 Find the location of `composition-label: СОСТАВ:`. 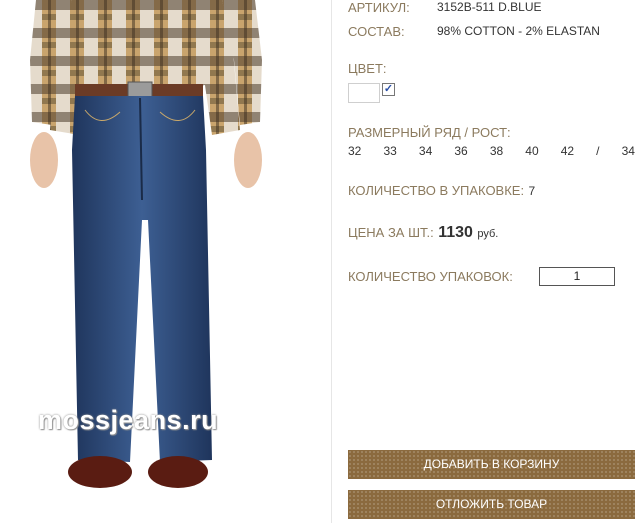

composition-label: СОСТАВ: is located at coordinates (376, 31).